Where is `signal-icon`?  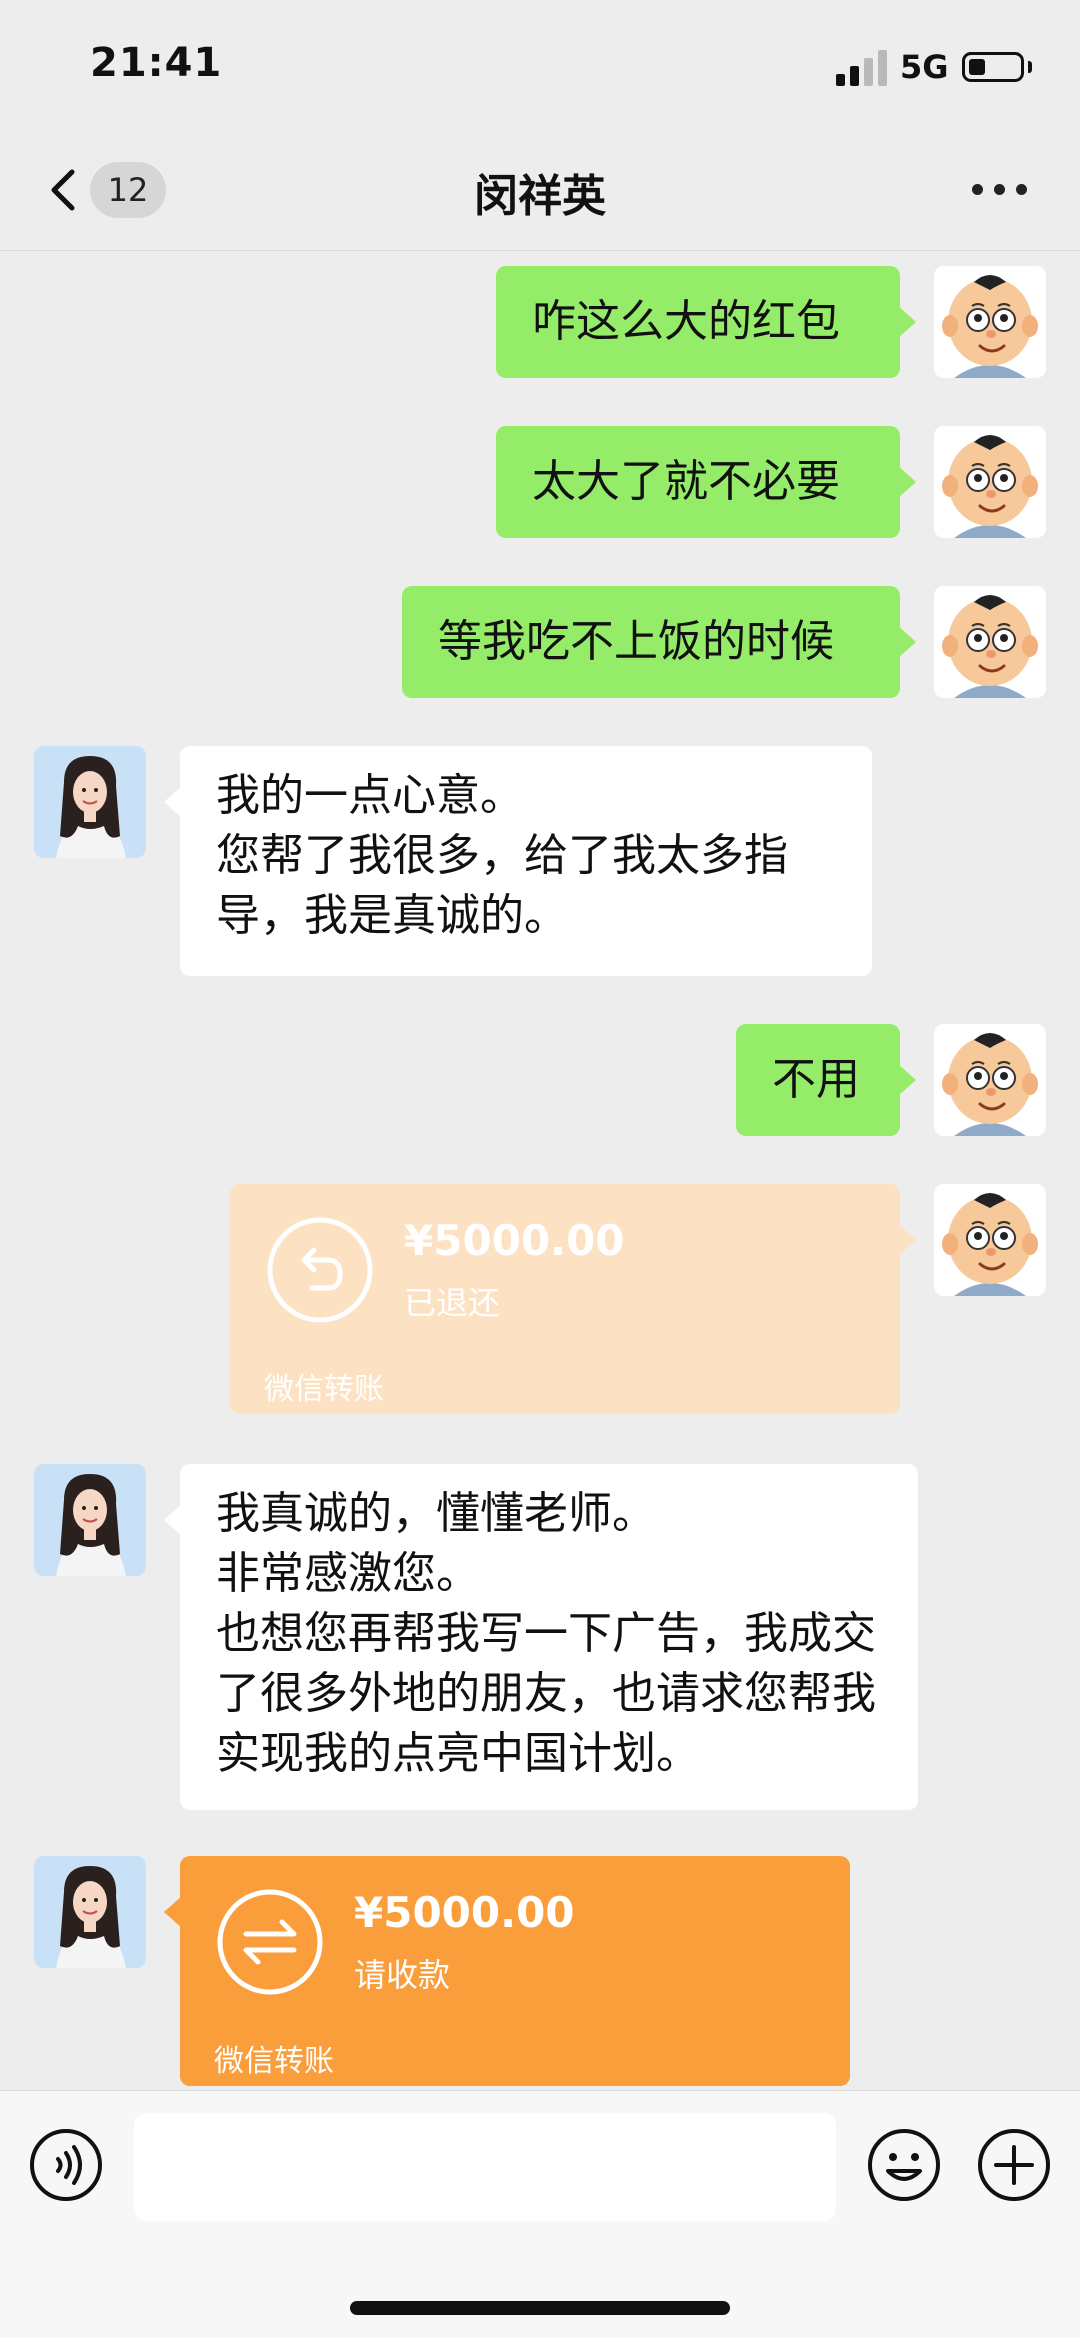 signal-icon is located at coordinates (864, 68).